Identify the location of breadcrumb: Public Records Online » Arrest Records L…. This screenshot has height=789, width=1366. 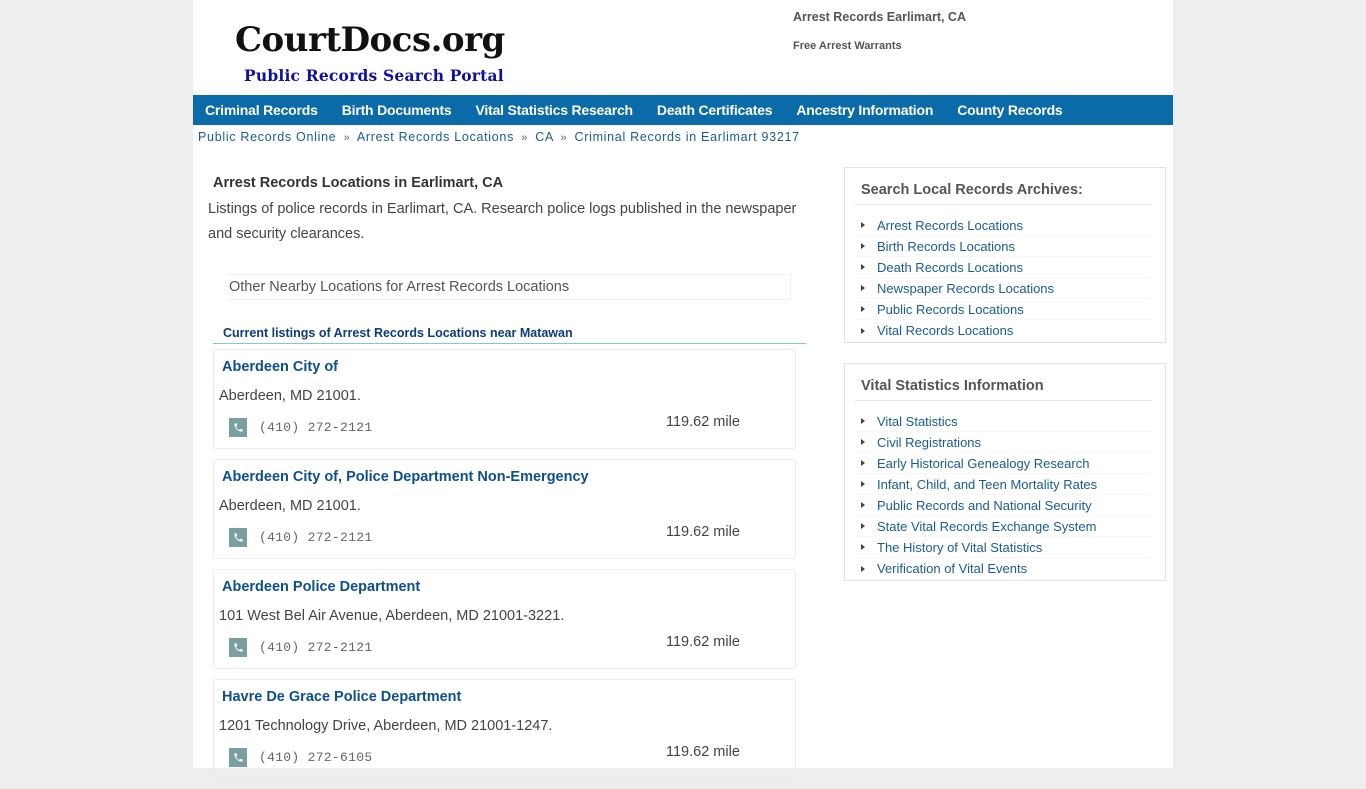
(683, 140).